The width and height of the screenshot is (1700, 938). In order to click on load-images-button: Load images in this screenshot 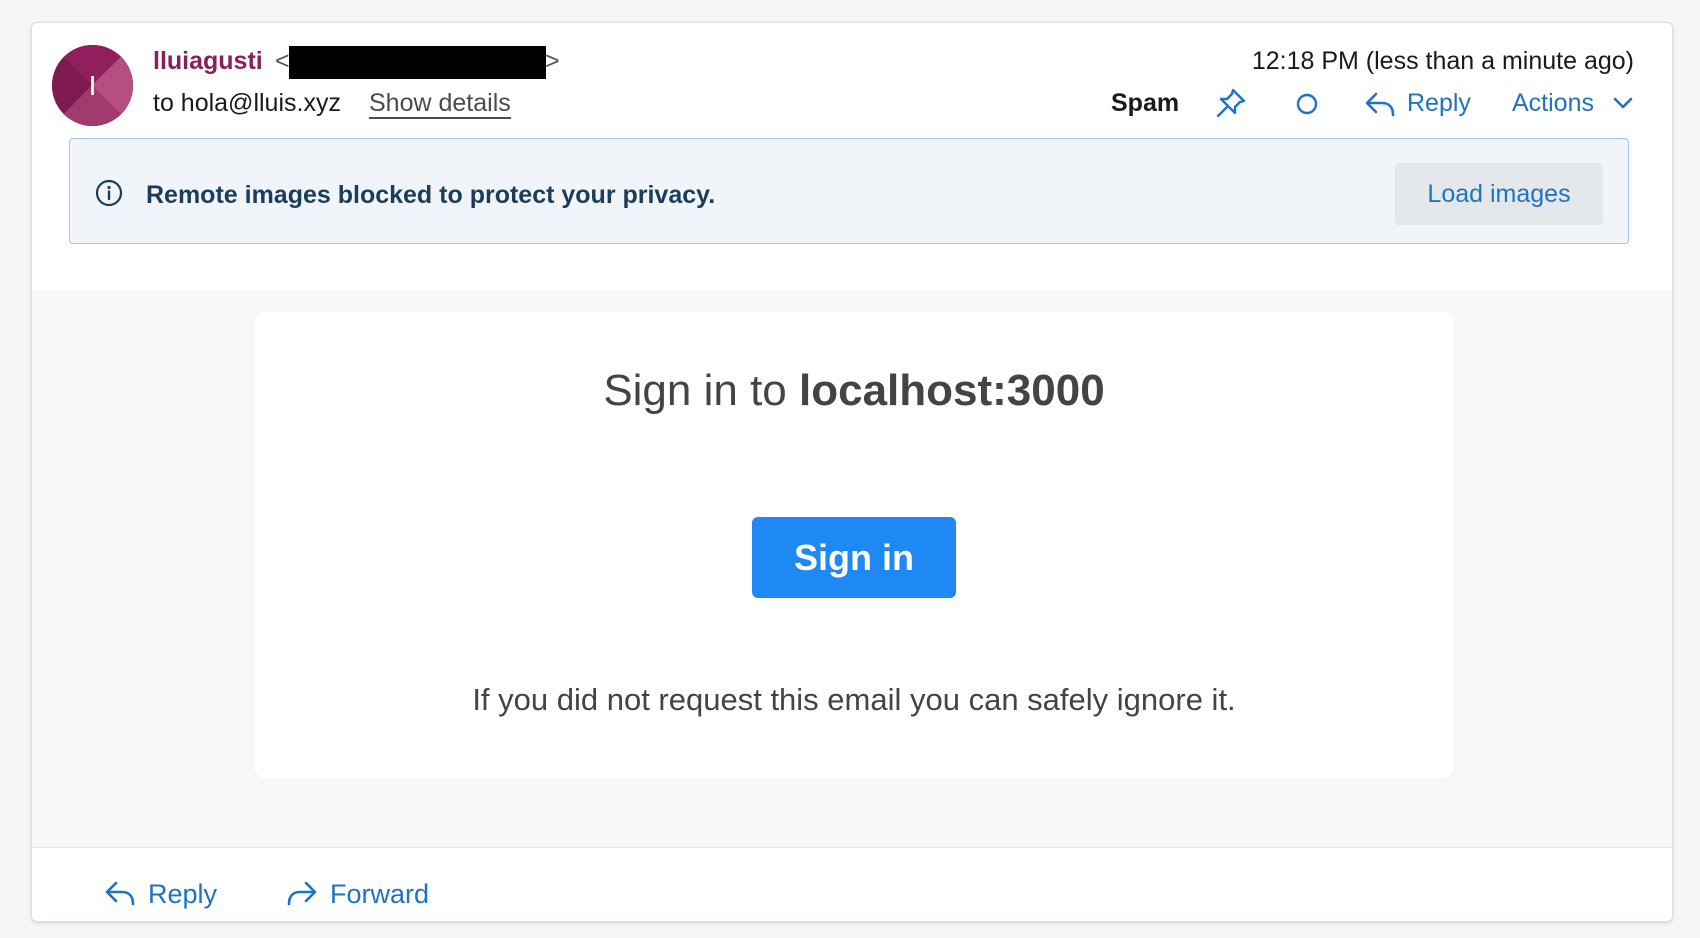, I will do `click(1499, 194)`.